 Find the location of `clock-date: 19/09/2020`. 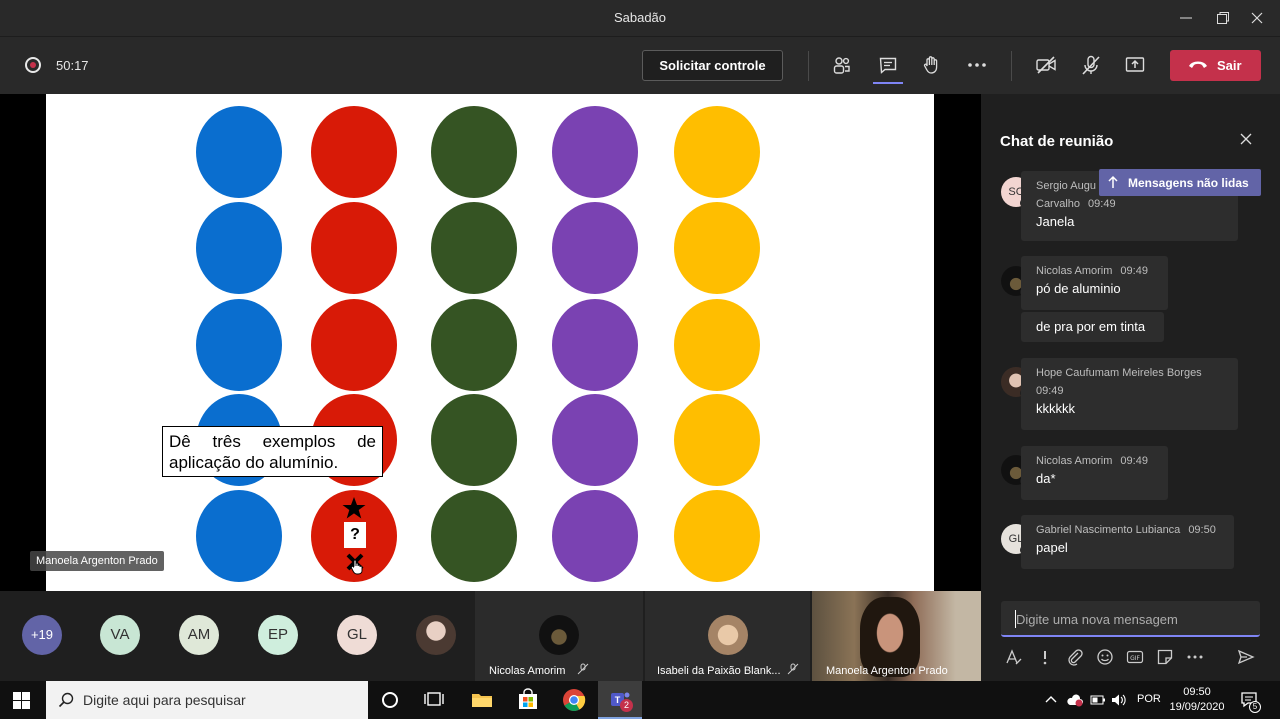

clock-date: 19/09/2020 is located at coordinates (1197, 707).